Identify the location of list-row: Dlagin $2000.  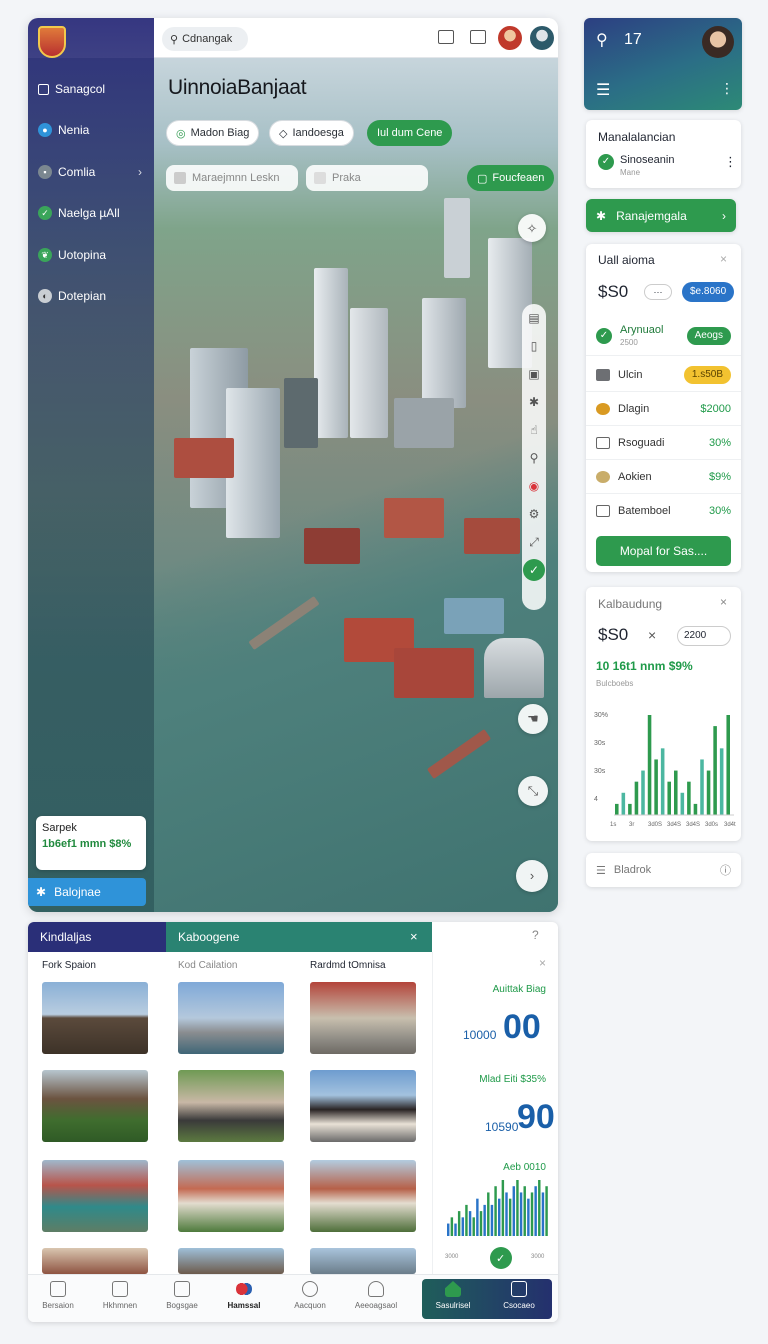
(663, 409).